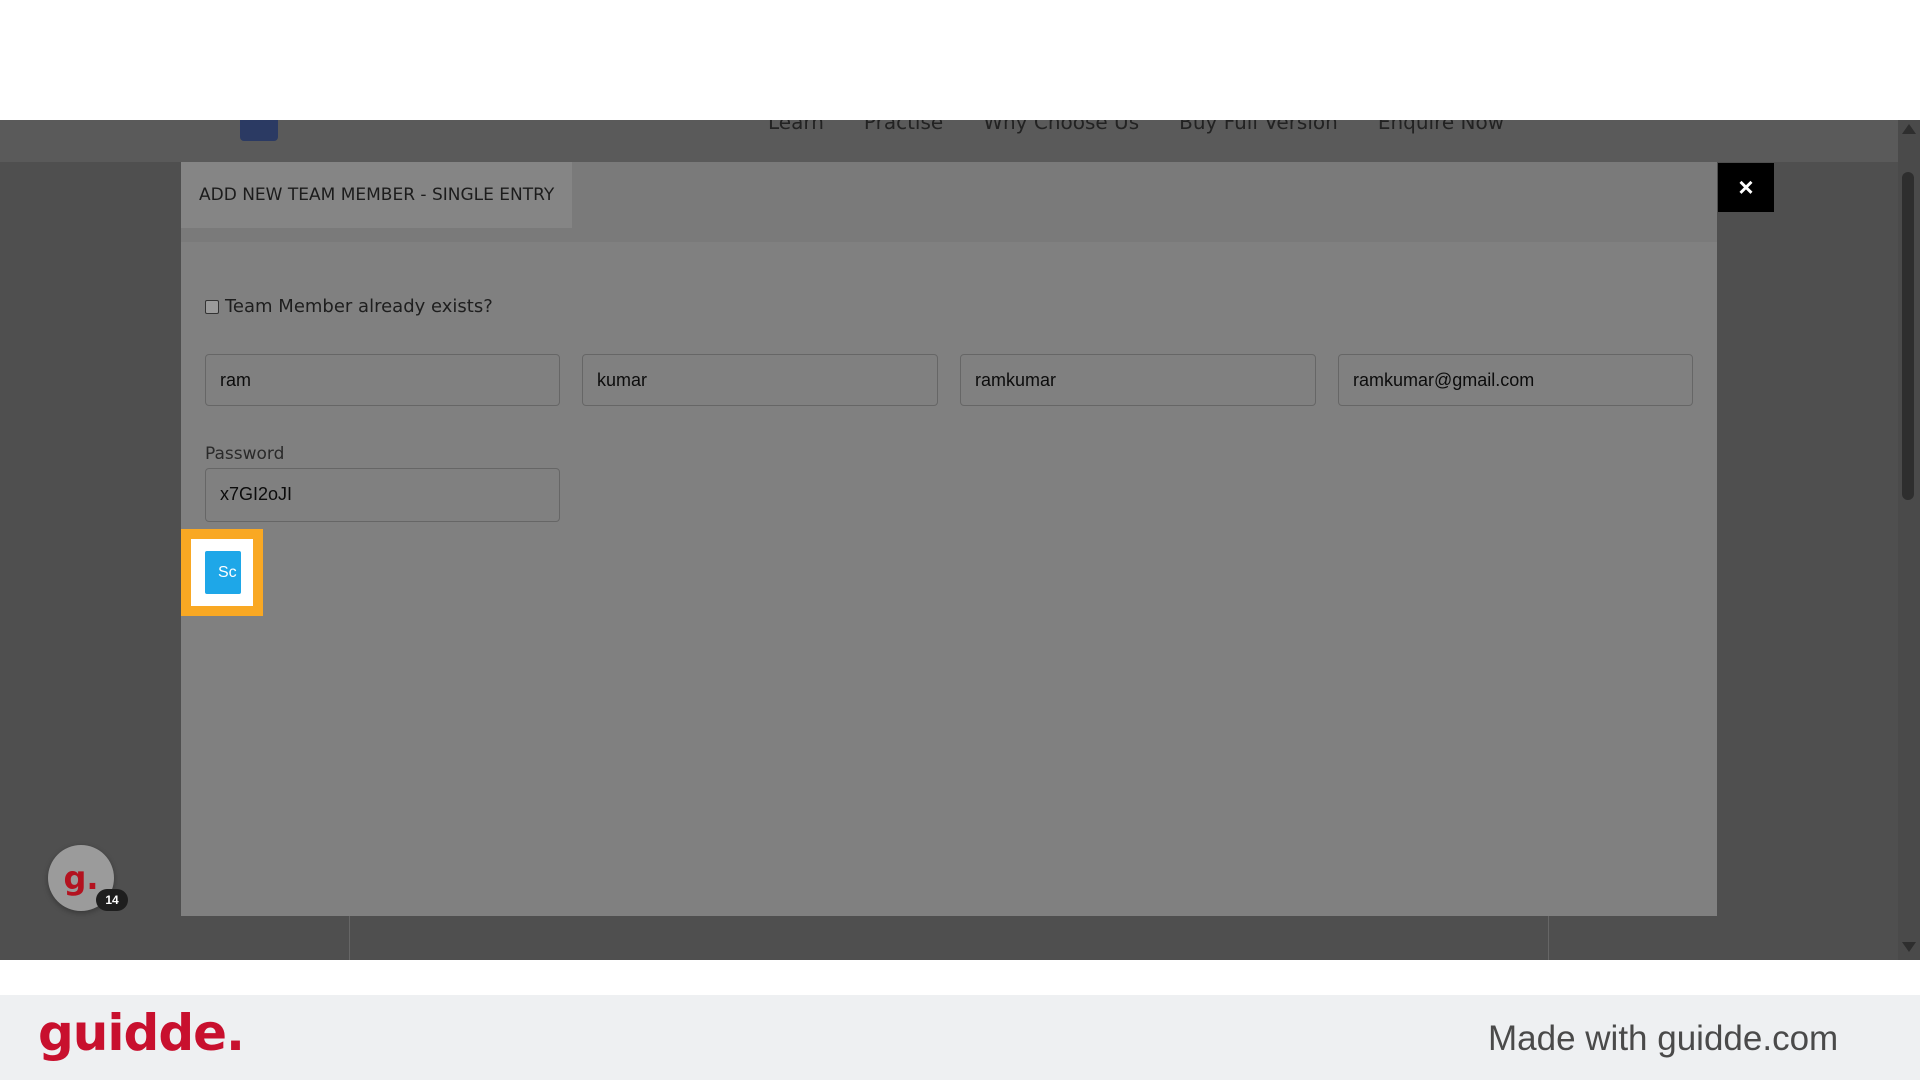  What do you see at coordinates (1663, 1038) in the screenshot?
I see `made-with-text: Made with guidde.com` at bounding box center [1663, 1038].